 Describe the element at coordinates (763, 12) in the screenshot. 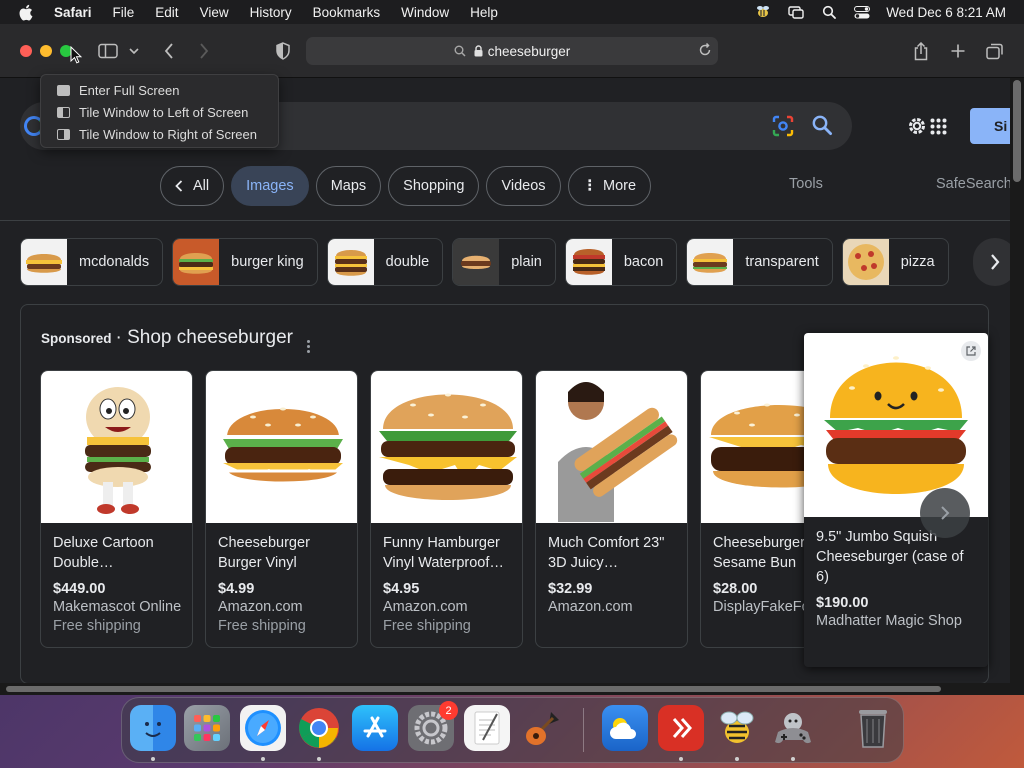

I see `bee-status-icon` at that location.